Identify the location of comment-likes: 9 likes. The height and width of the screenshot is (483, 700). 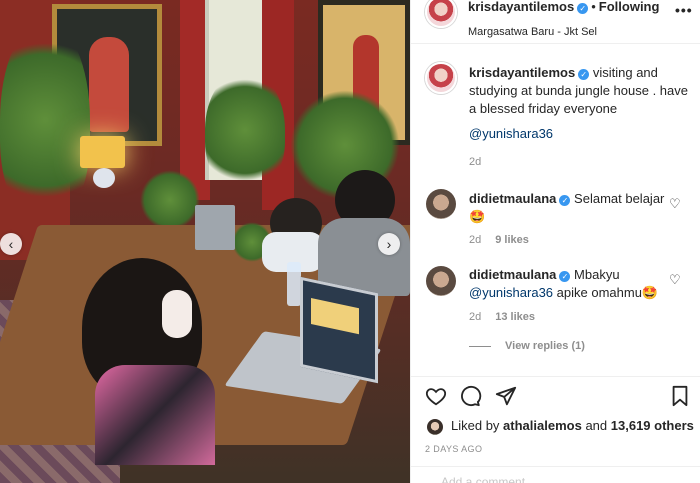
(512, 240).